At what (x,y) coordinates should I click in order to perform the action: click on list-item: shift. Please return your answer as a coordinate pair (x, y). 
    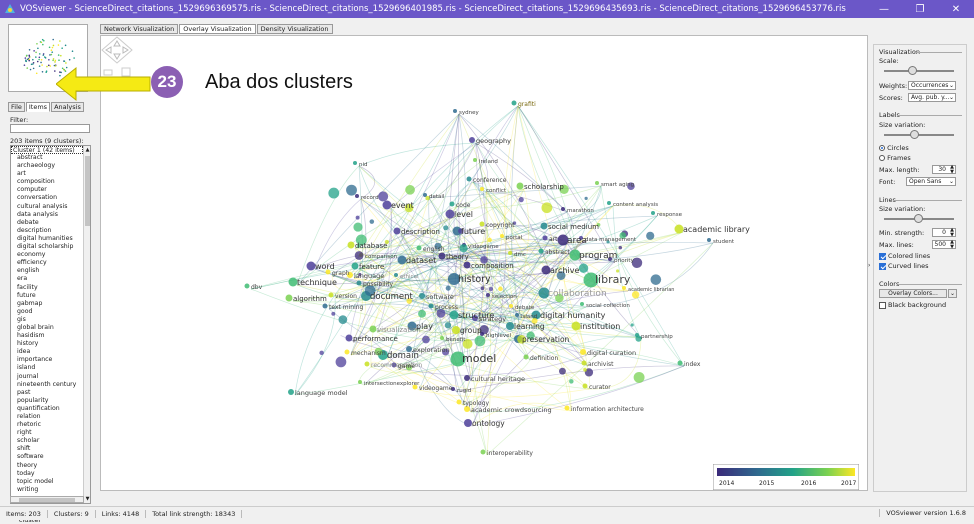
    Looking at the image, I should click on (47, 449).